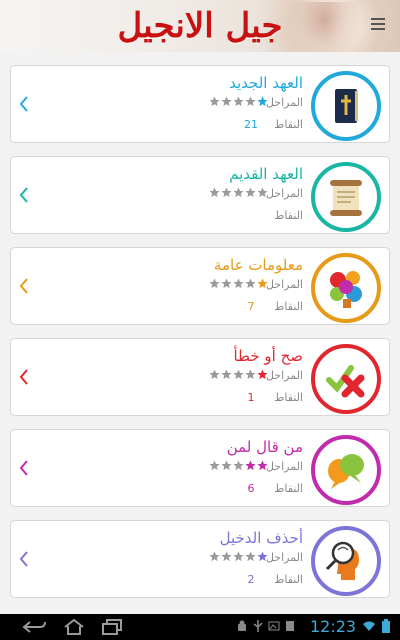 This screenshot has width=400, height=640. What do you see at coordinates (258, 265) in the screenshot?
I see `category-name: معلومات عامة` at bounding box center [258, 265].